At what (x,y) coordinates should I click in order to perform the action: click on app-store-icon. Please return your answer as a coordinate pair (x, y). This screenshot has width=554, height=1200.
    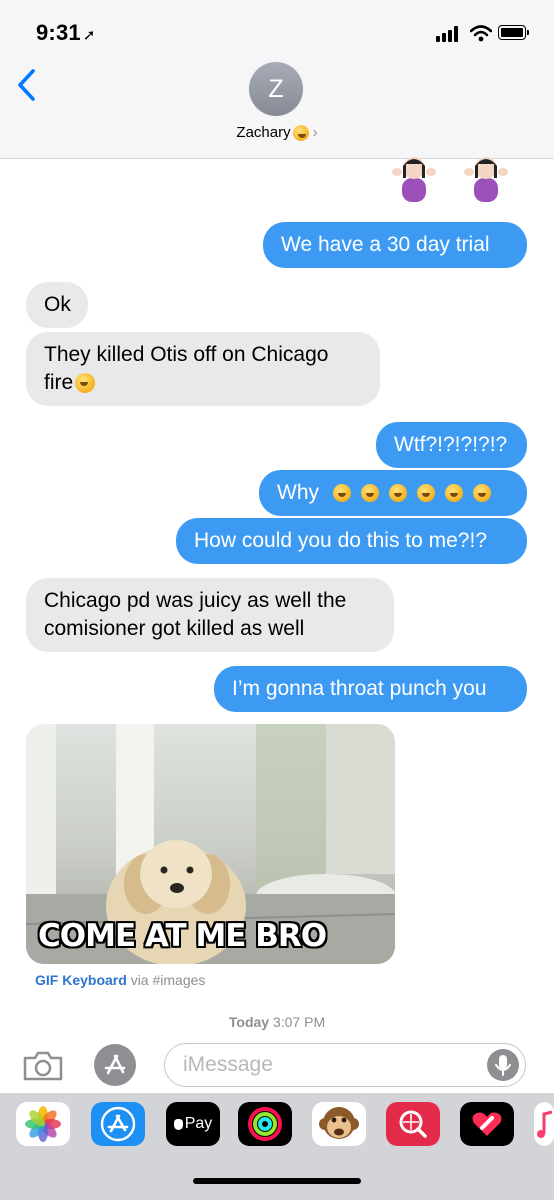
    Looking at the image, I should click on (115, 1064).